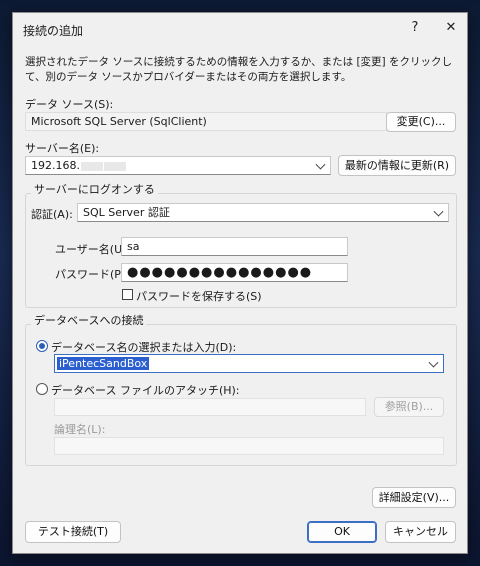 Image resolution: width=480 pixels, height=566 pixels. Describe the element at coordinates (397, 165) in the screenshot. I see `refresh-button: 最新の情報に更新(R)` at that location.